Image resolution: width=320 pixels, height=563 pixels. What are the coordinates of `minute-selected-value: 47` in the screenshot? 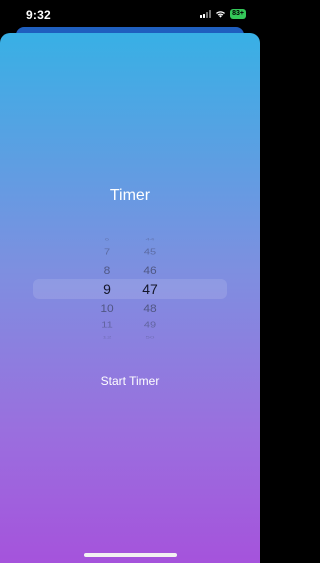 It's located at (150, 289).